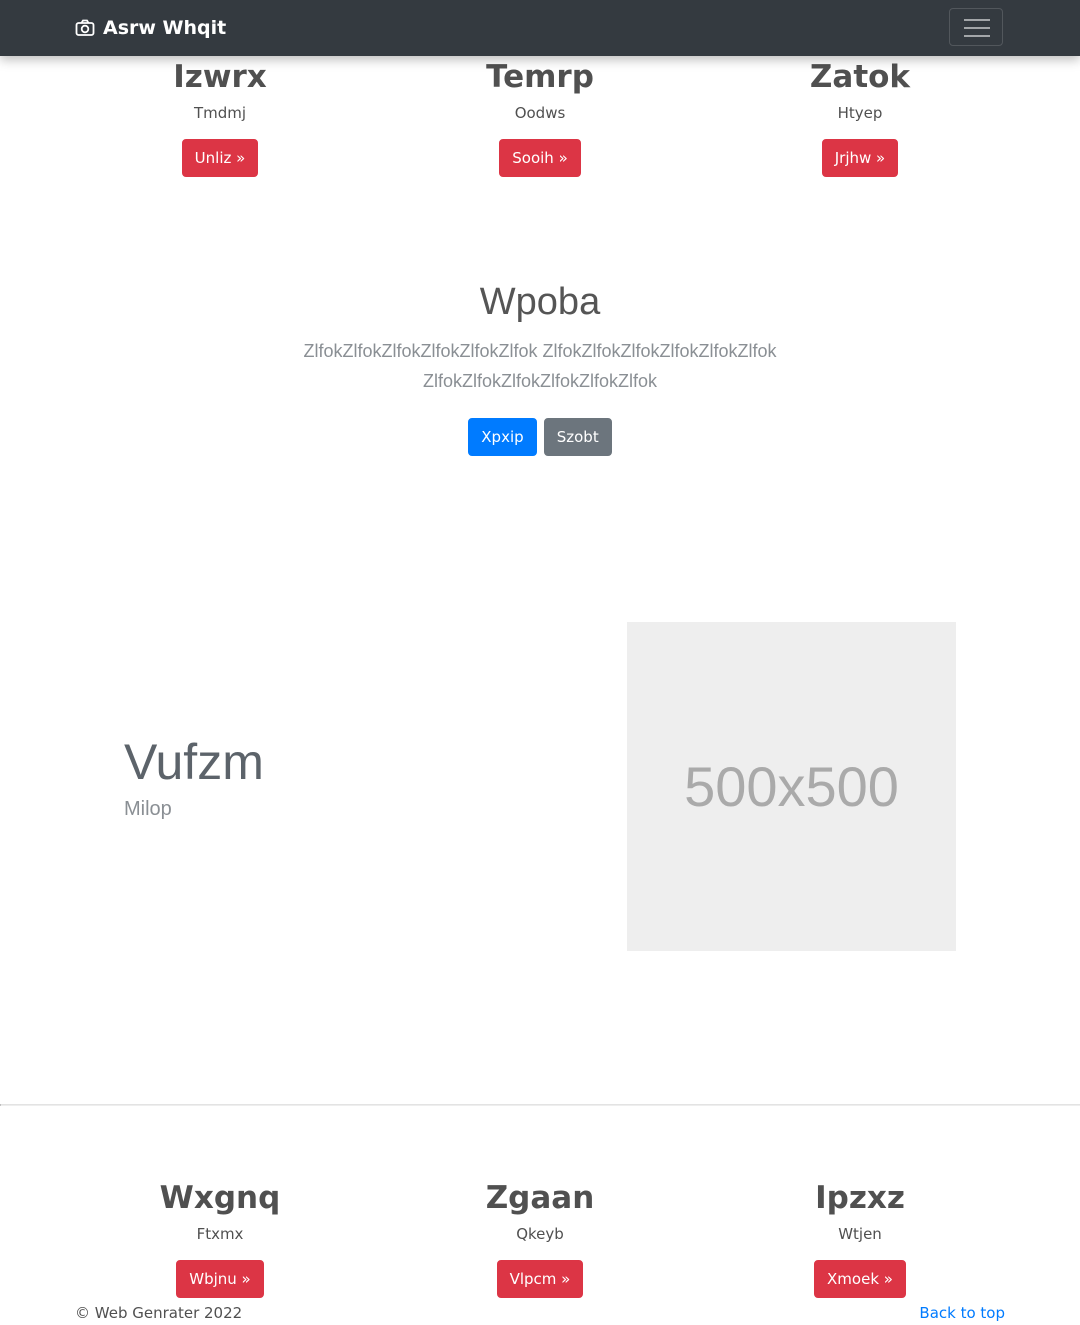 The height and width of the screenshot is (1325, 1080). Describe the element at coordinates (148, 809) in the screenshot. I see `feature-subtitle: Milop` at that location.